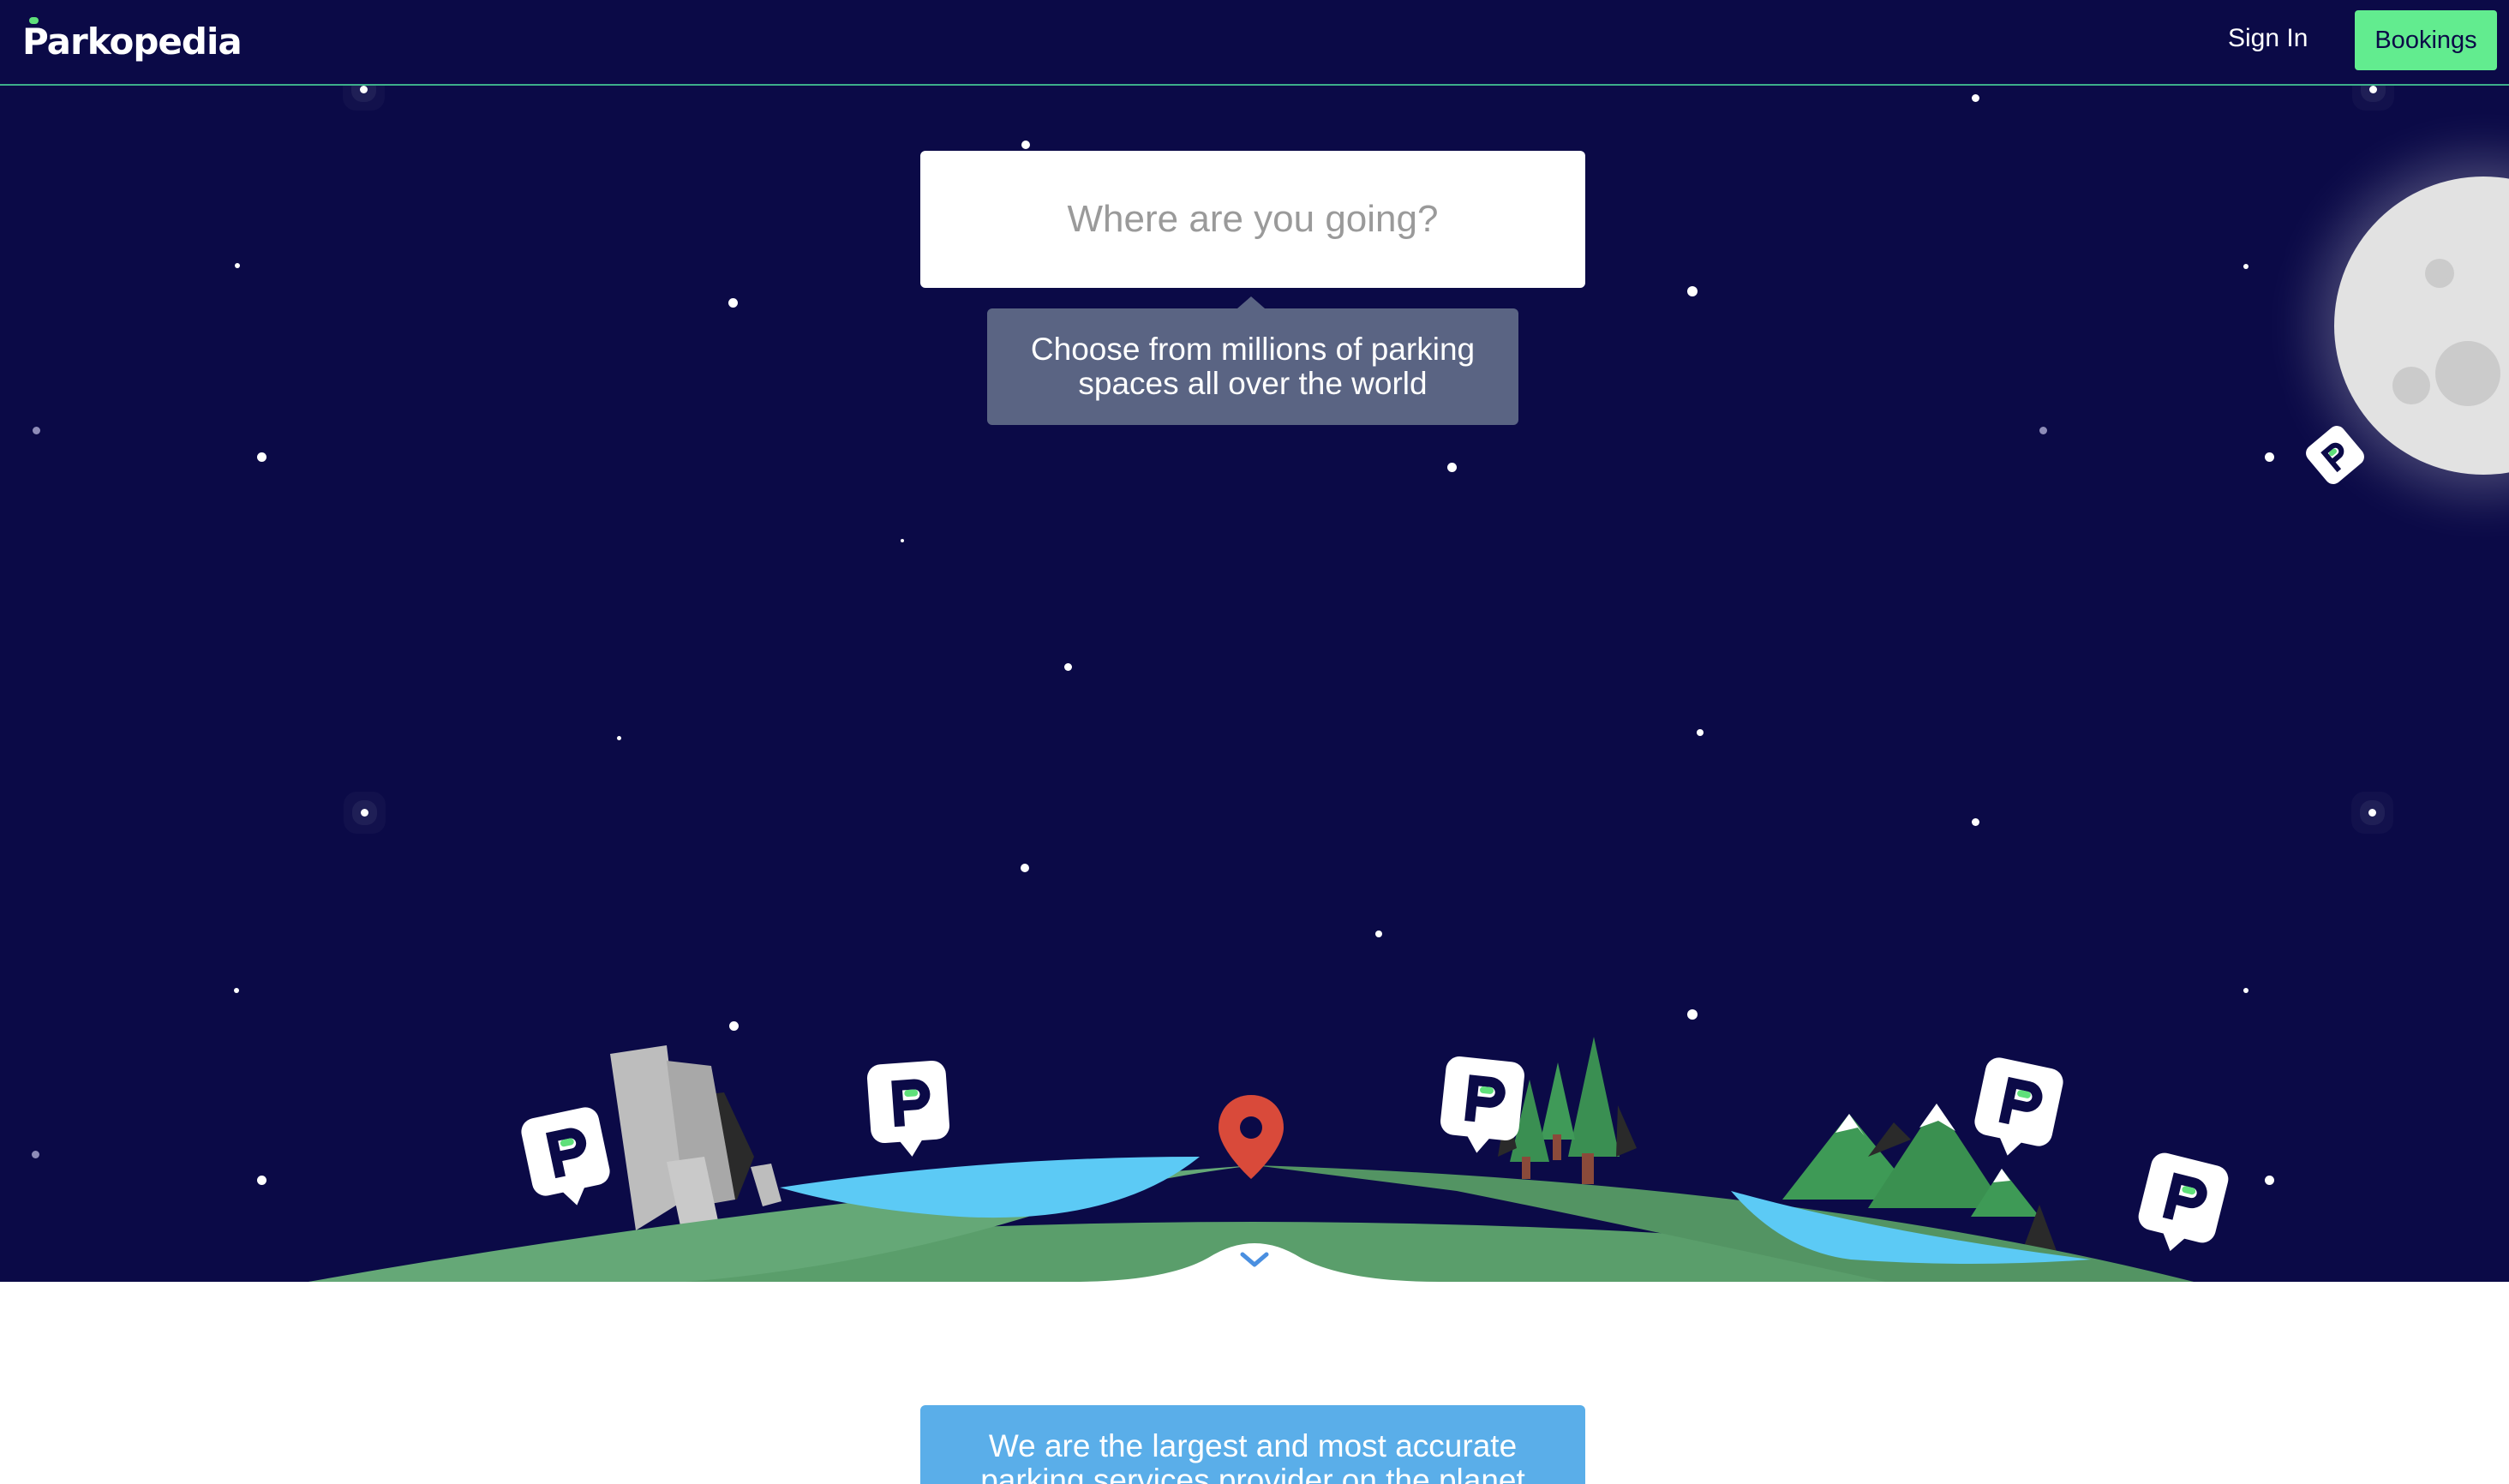  I want to click on logo-accent-dot, so click(34, 20).